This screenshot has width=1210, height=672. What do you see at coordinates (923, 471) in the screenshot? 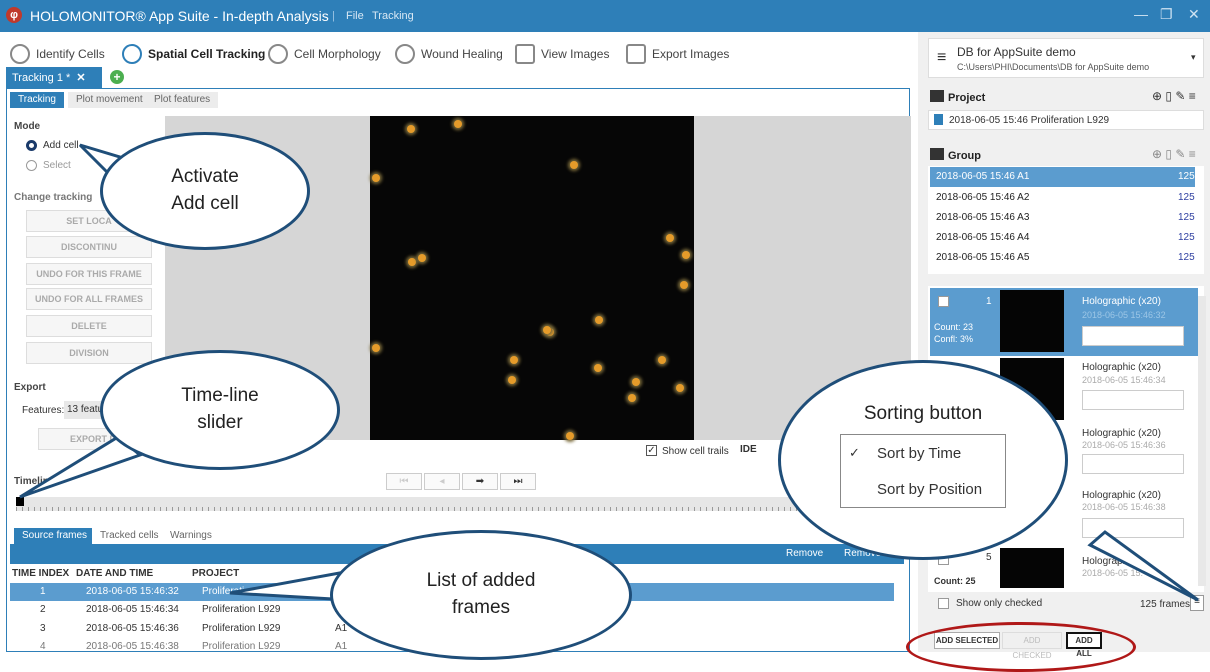
I see `sort-menu: ✓ Sort by Time Sort by Position` at bounding box center [923, 471].